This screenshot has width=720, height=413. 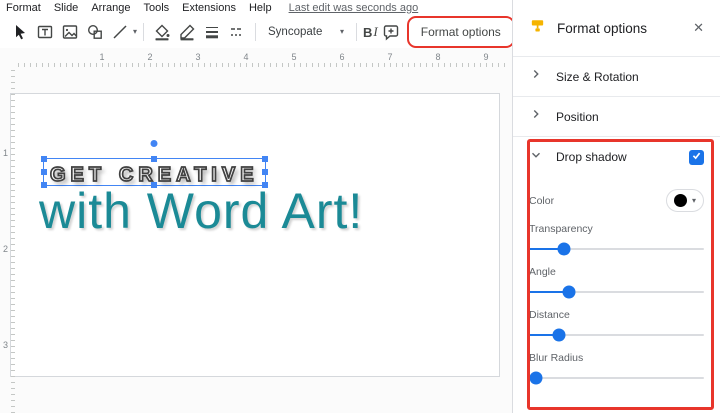 I want to click on wordart-line2-text: with Word Art!, so click(x=201, y=211).